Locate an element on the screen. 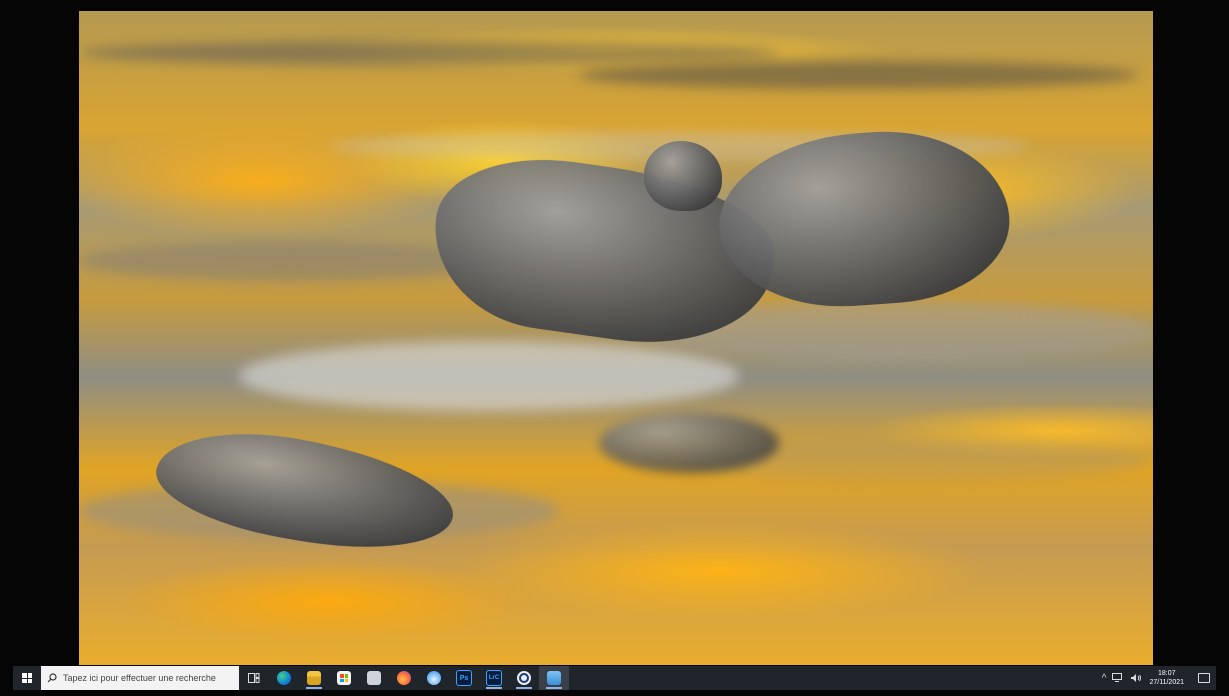 The height and width of the screenshot is (696, 1229). chevron-up-icon: ^ is located at coordinates (1104, 678).